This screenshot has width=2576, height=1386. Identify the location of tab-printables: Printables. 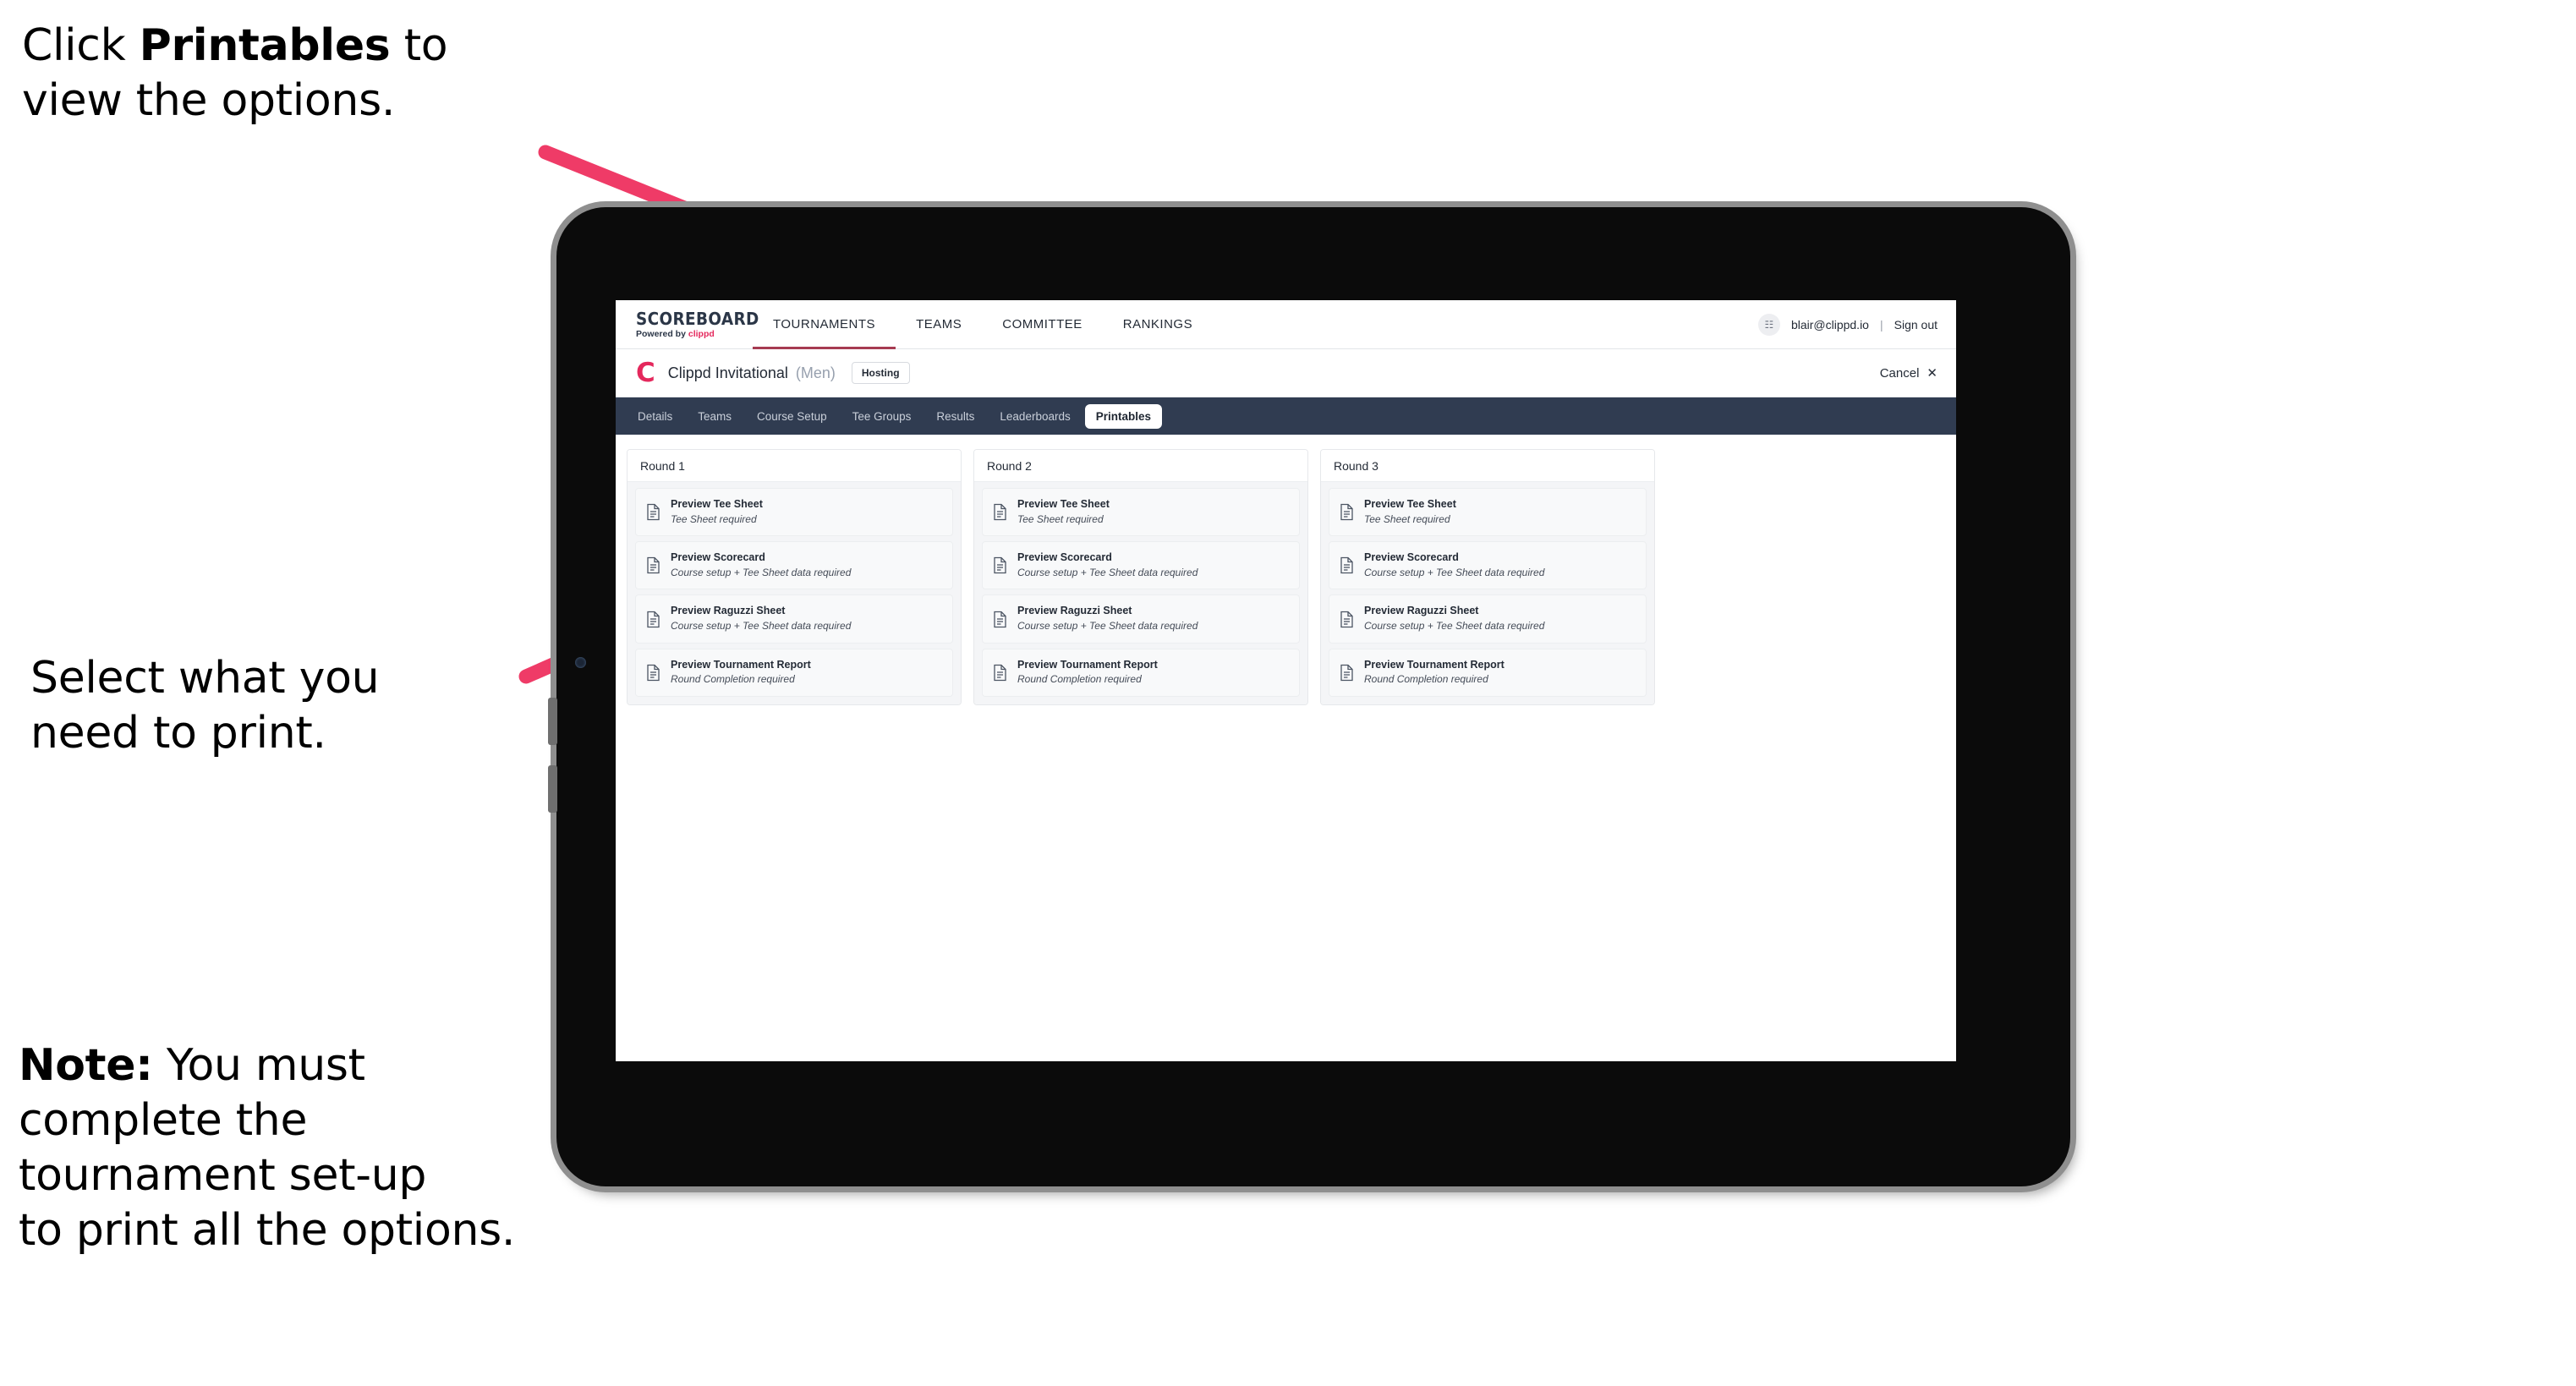
(1123, 416).